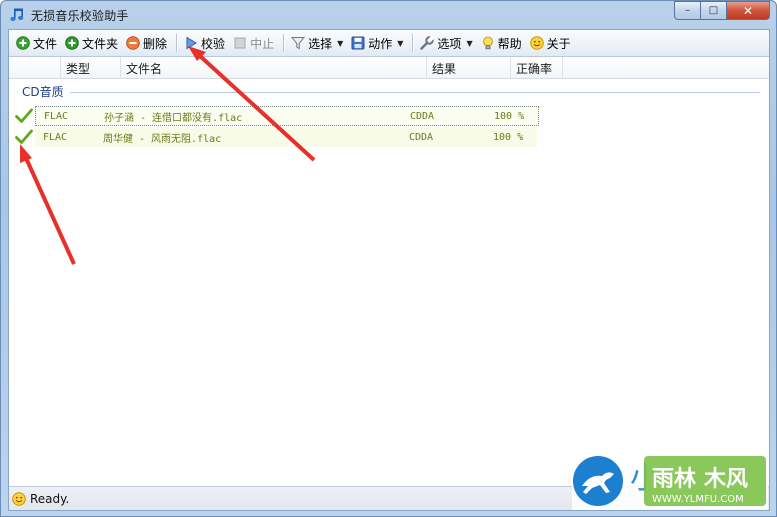  Describe the element at coordinates (298, 43) in the screenshot. I see `filter-icon` at that location.